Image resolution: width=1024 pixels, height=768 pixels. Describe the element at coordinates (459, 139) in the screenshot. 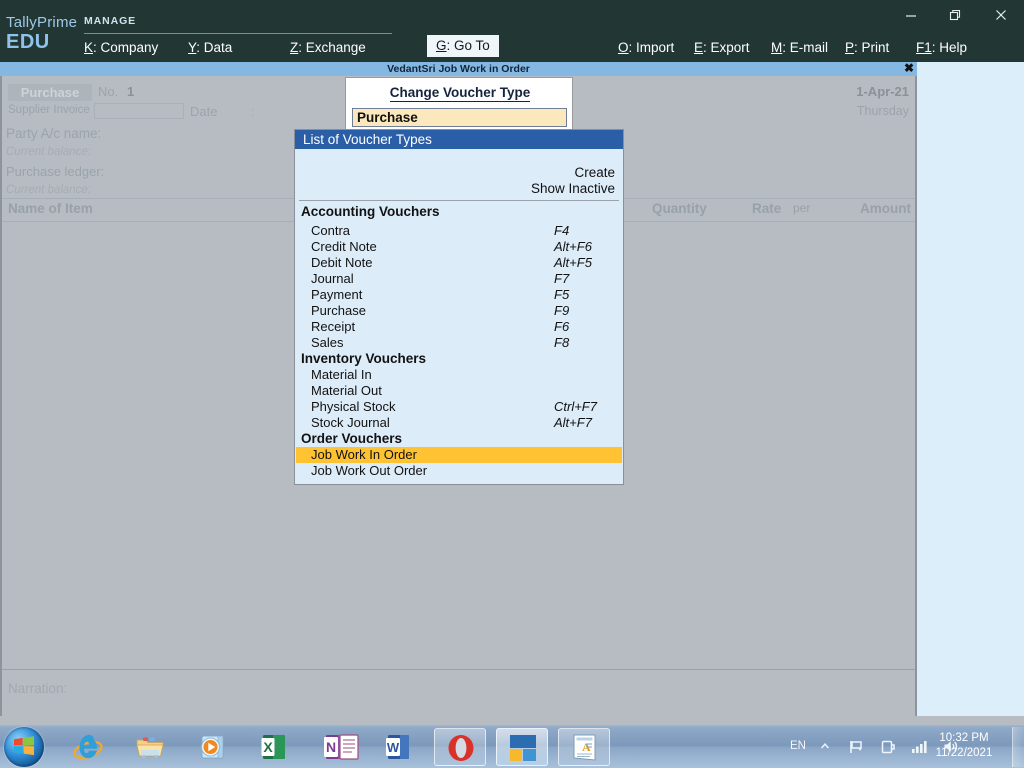

I see `list-of-voucher-types-header: List of Voucher Types` at that location.